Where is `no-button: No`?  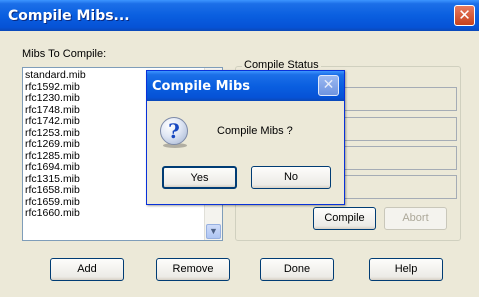
no-button: No is located at coordinates (291, 177).